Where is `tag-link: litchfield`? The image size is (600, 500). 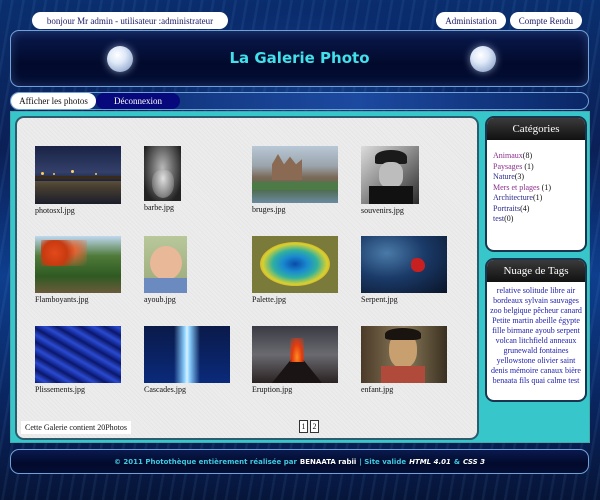
tag-link: litchfield is located at coordinates (533, 340).